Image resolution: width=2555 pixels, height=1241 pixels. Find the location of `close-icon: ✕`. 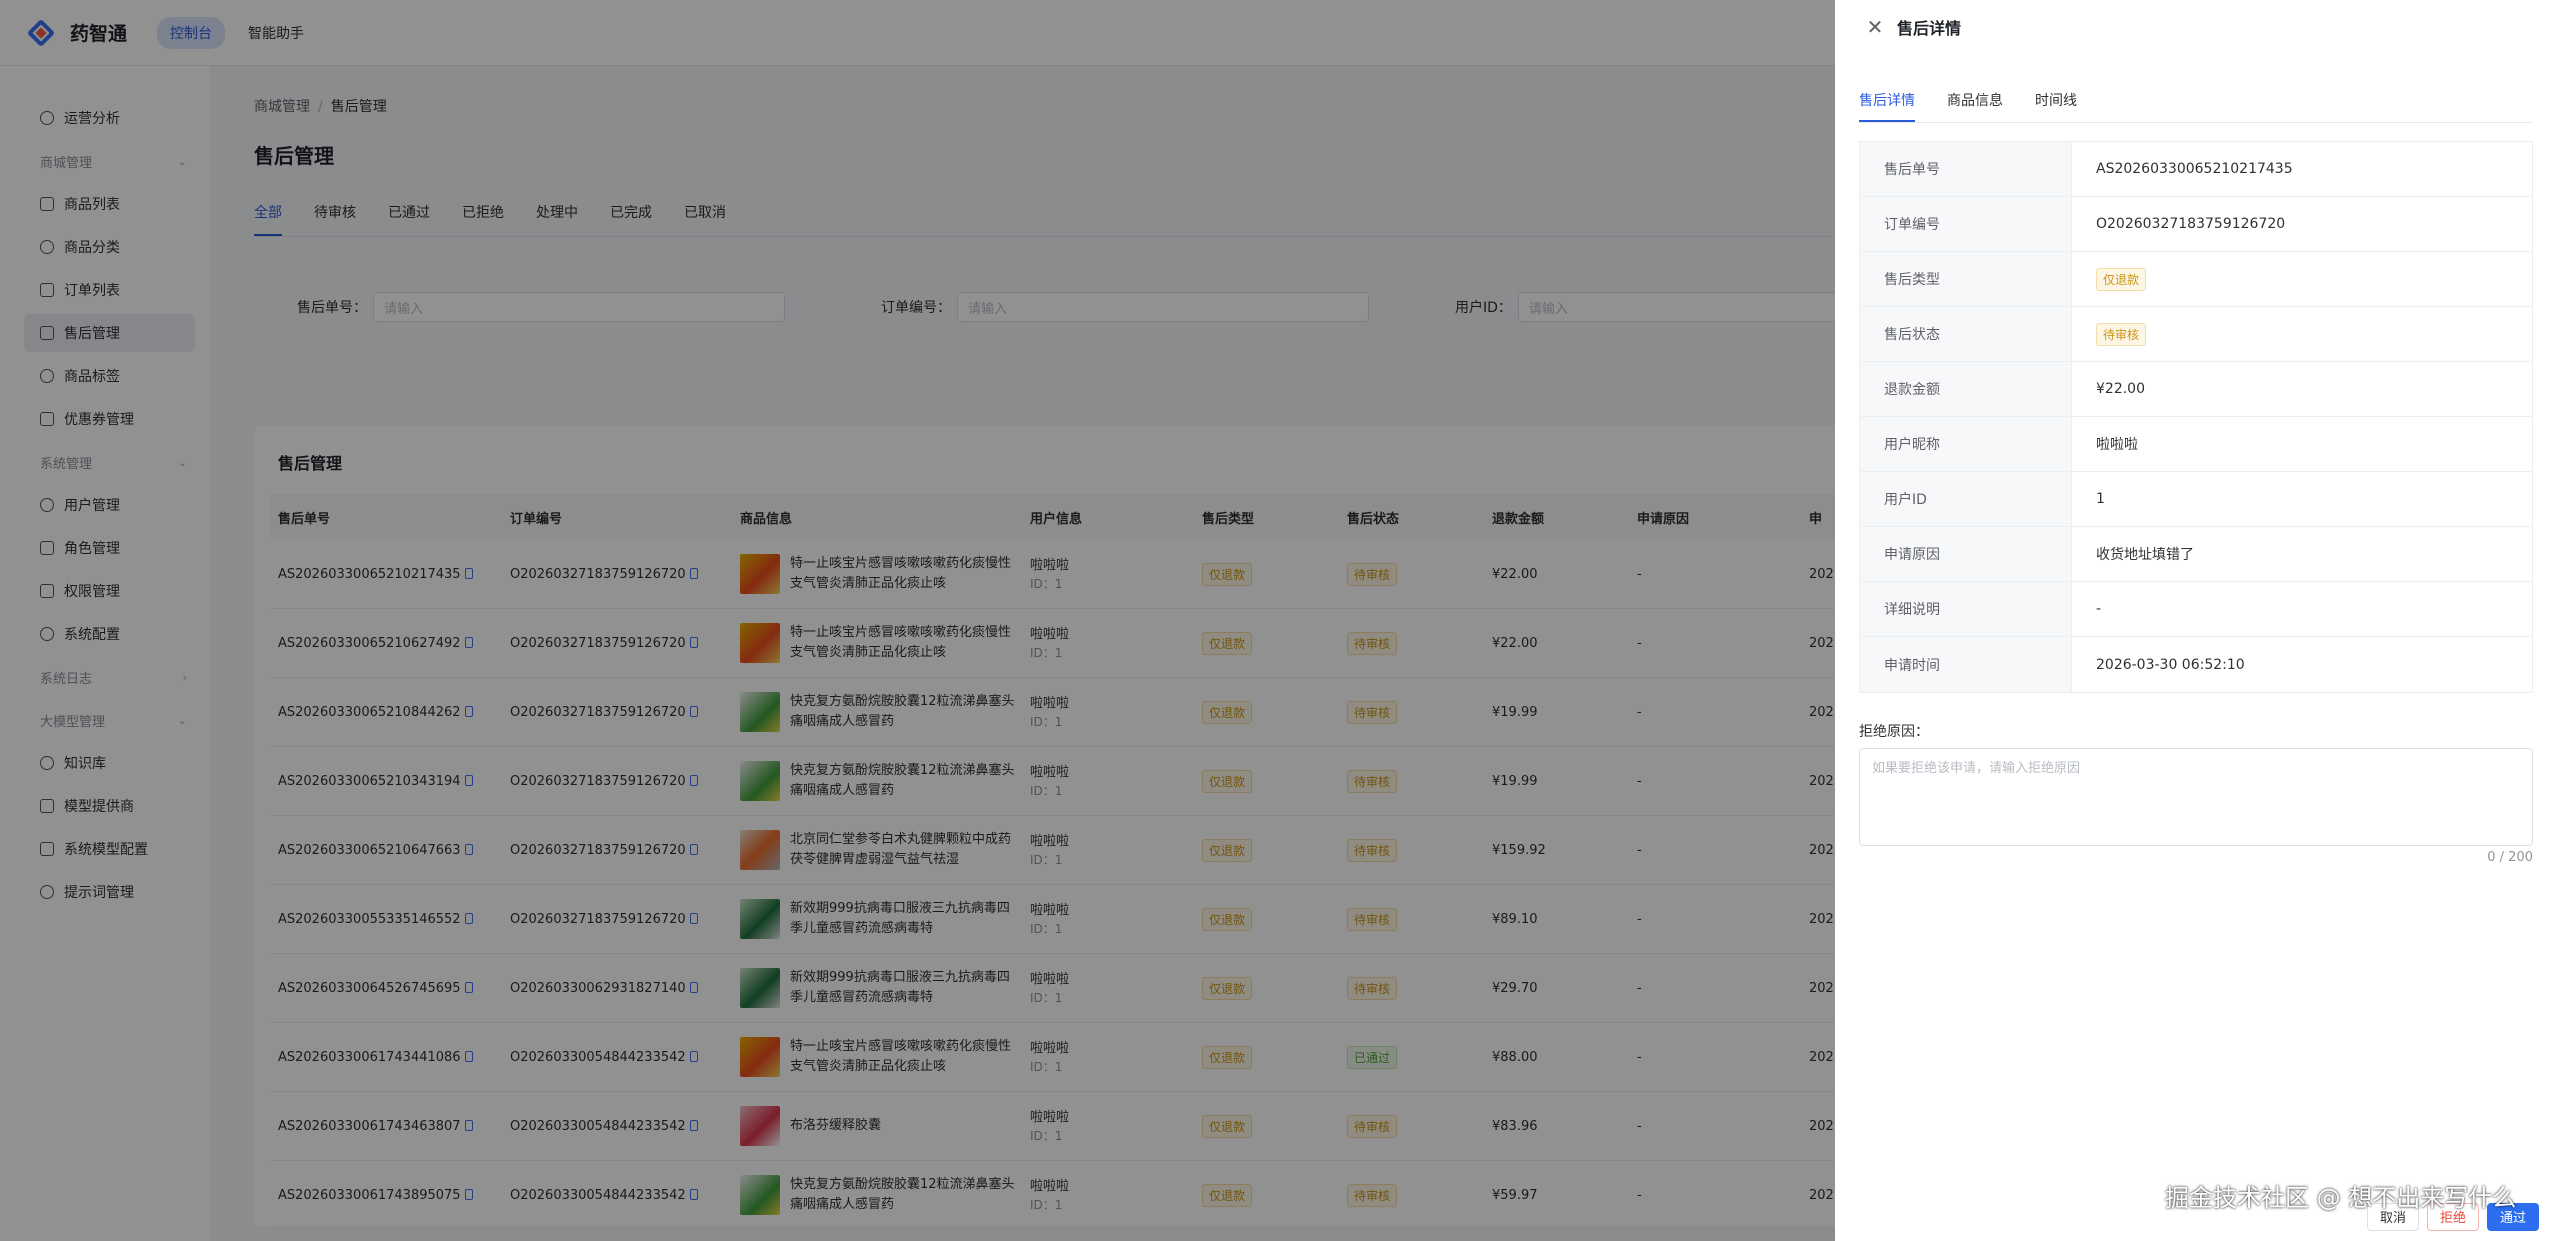

close-icon: ✕ is located at coordinates (1875, 27).